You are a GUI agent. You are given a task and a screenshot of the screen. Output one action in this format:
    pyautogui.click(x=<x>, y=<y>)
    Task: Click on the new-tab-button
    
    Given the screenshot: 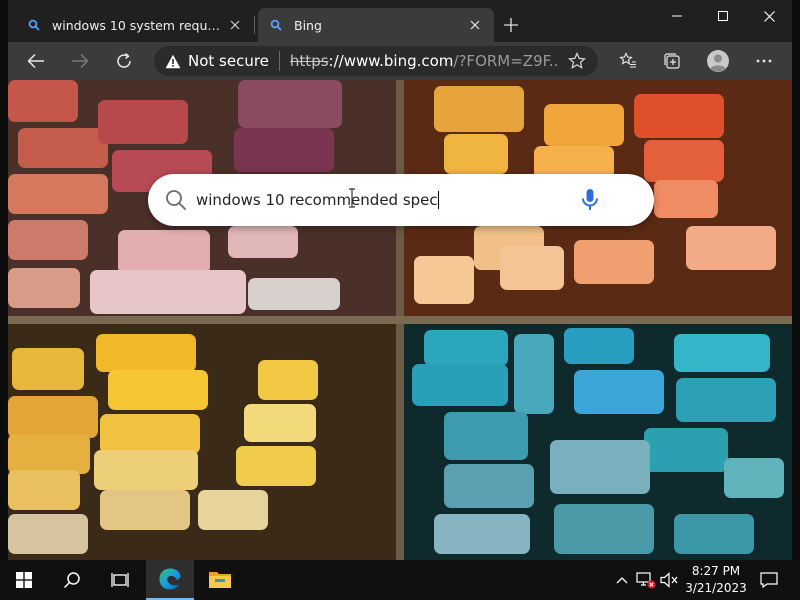 What is the action you would take?
    pyautogui.click(x=511, y=25)
    